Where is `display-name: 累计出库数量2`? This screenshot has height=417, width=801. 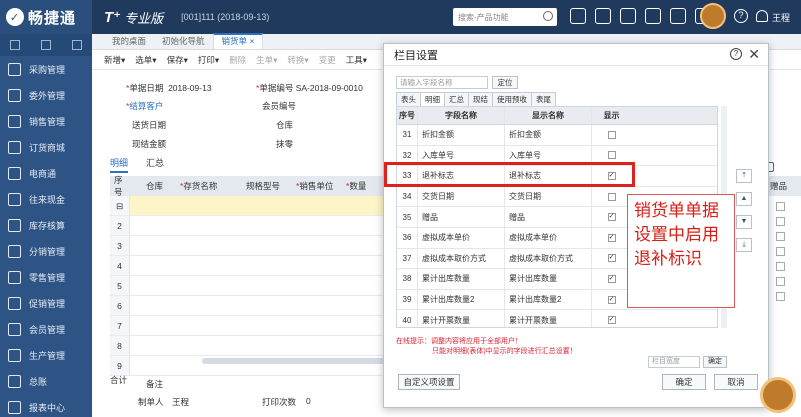
display-name: 累计出库数量2 is located at coordinates (547, 299).